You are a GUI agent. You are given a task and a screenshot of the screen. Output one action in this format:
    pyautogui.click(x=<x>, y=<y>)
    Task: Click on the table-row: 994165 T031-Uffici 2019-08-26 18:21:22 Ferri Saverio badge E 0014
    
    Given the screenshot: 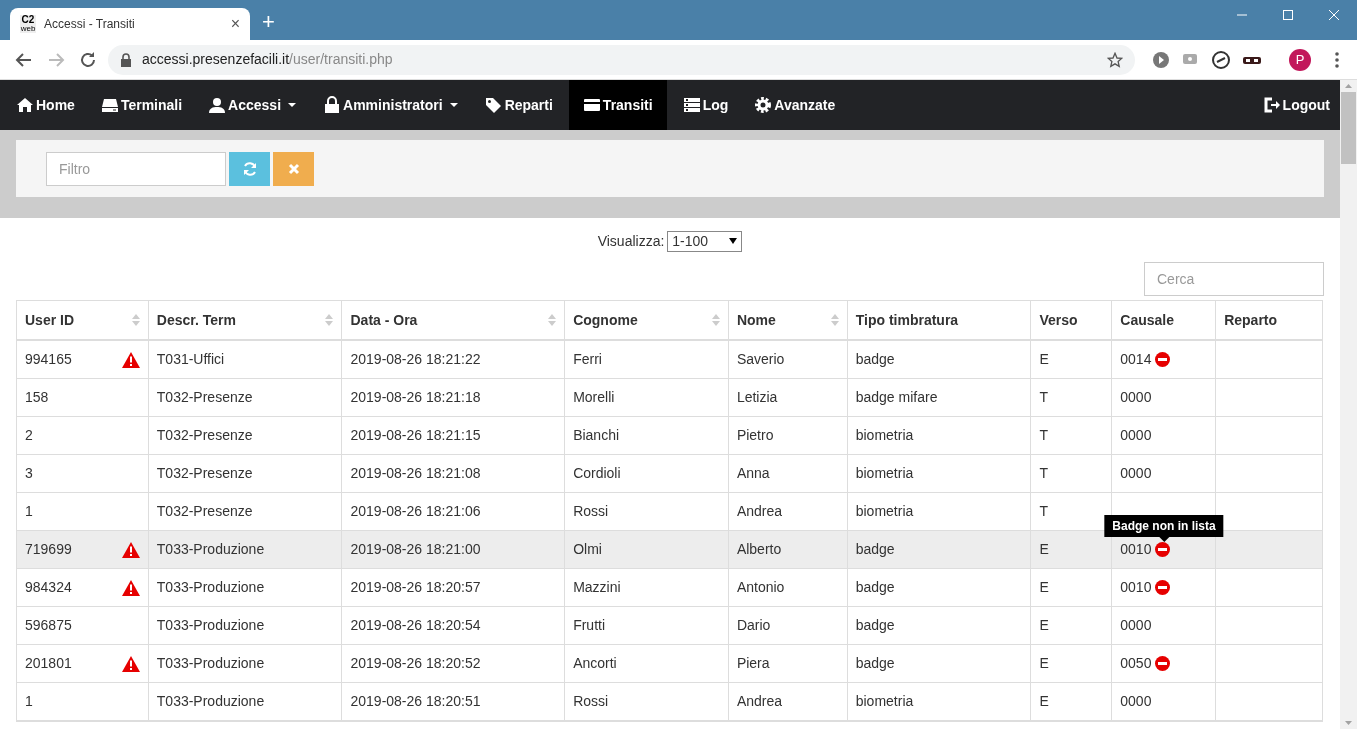 What is the action you would take?
    pyautogui.click(x=669, y=360)
    